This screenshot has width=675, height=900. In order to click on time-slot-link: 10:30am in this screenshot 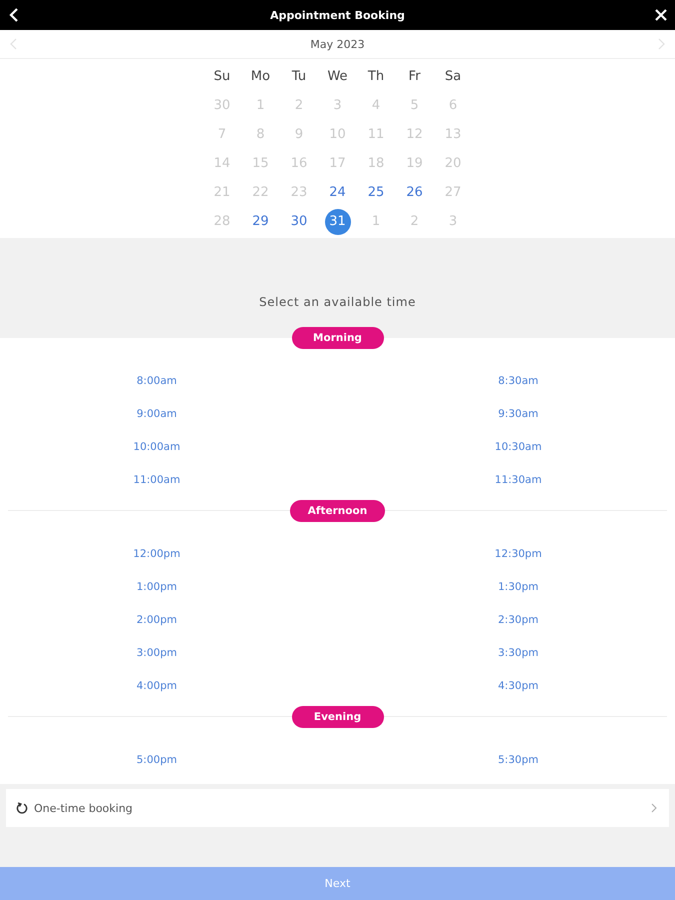, I will do `click(518, 446)`.